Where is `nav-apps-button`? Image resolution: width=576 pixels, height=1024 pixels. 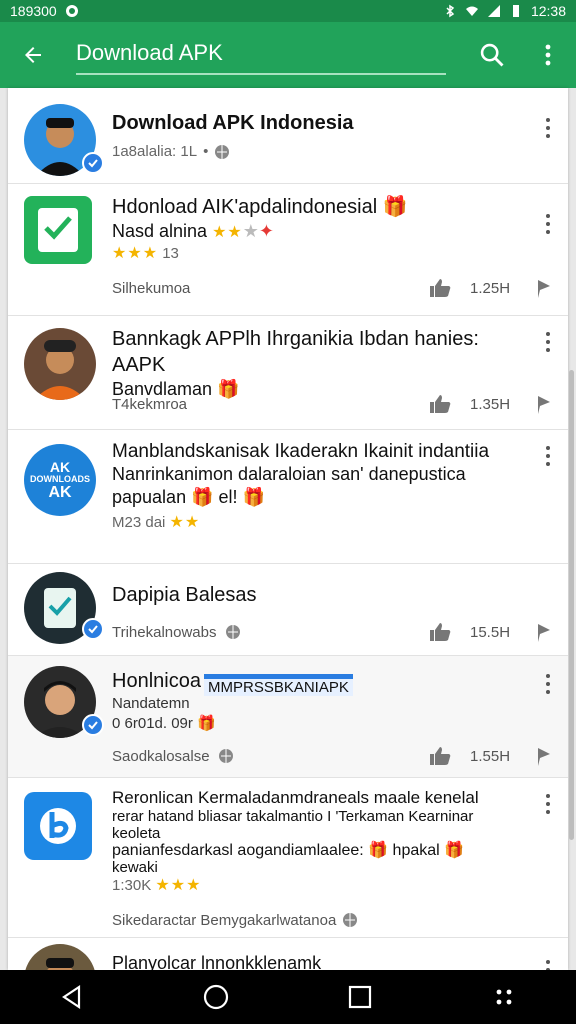
nav-apps-button is located at coordinates (504, 997).